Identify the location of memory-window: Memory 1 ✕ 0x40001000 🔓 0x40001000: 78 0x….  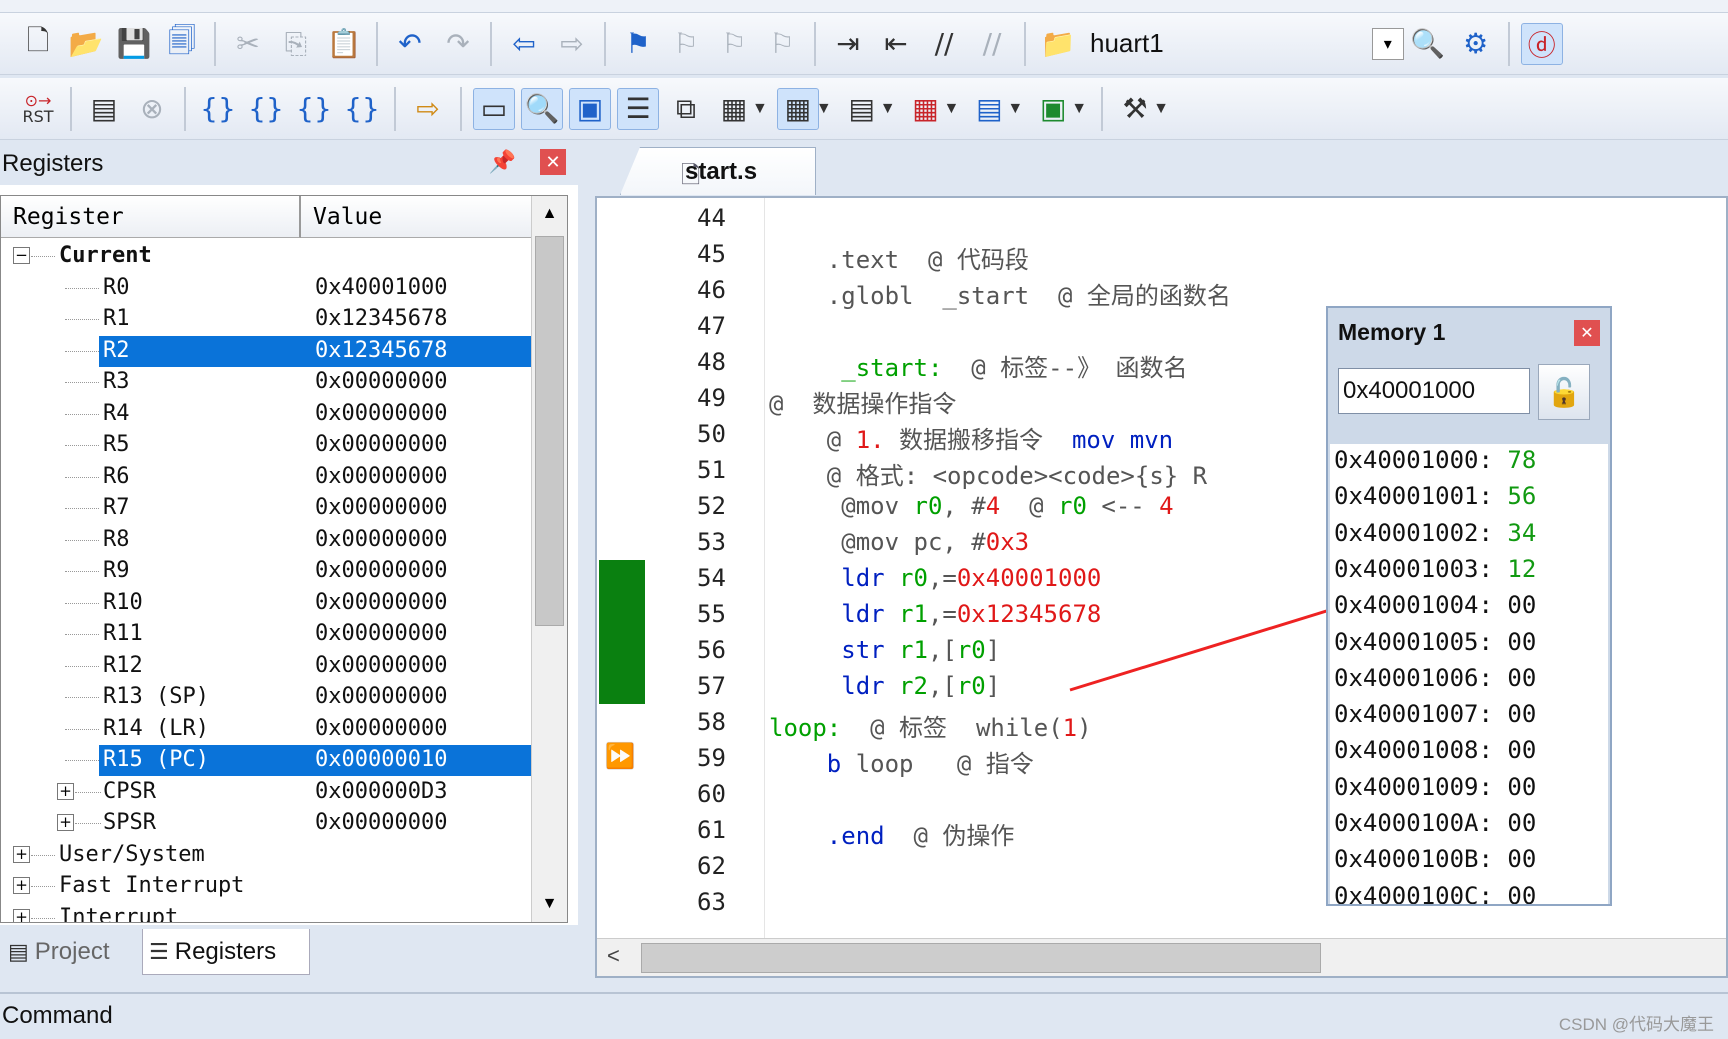
(1469, 606).